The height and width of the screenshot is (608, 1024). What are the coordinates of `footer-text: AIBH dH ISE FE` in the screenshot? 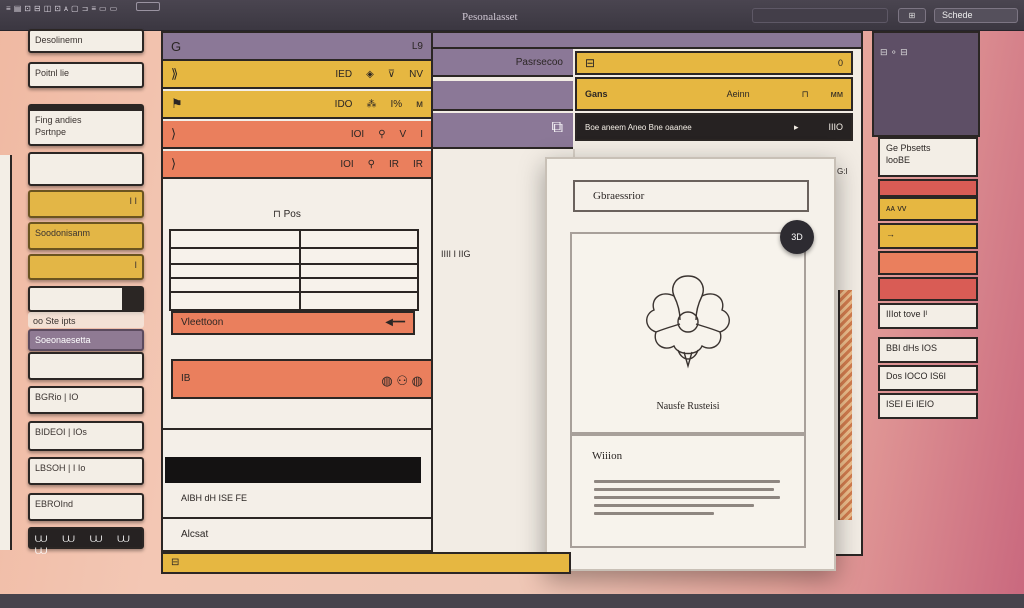 It's located at (214, 498).